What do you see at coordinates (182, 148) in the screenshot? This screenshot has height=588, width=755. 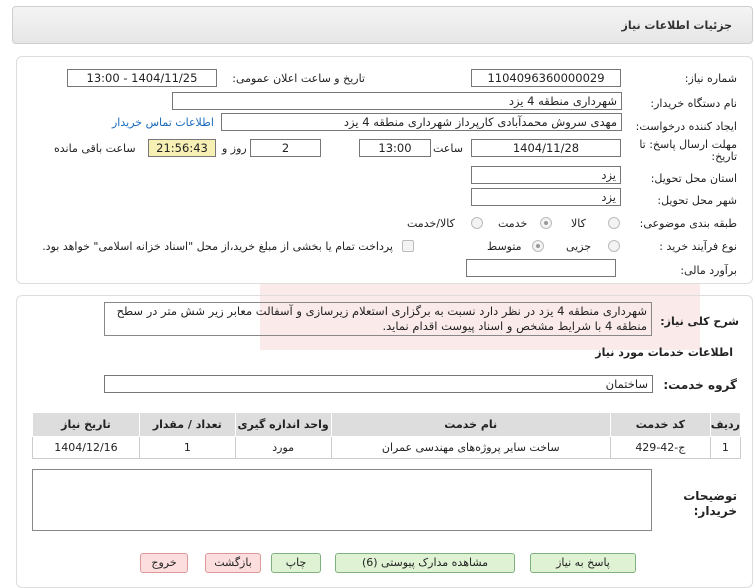 I see `remaining-time-field: 21:56:43` at bounding box center [182, 148].